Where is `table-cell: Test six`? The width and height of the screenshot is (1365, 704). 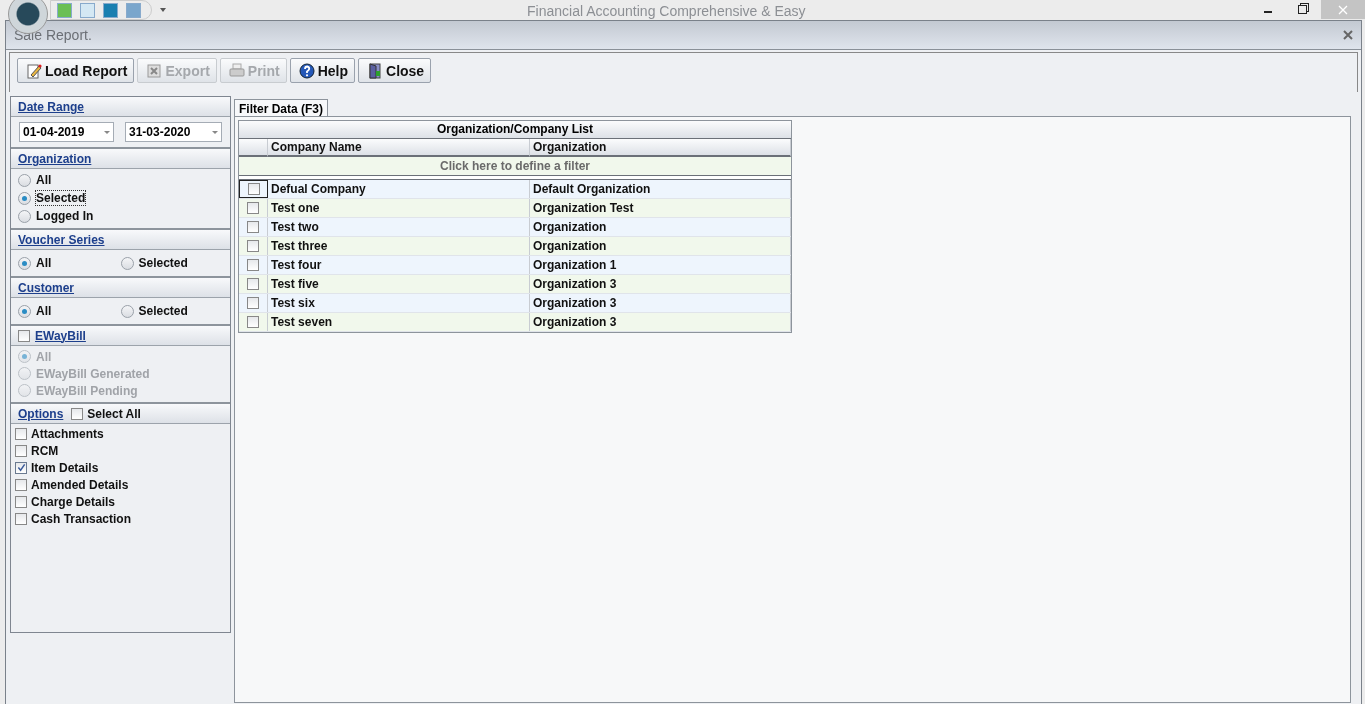
table-cell: Test six is located at coordinates (399, 303).